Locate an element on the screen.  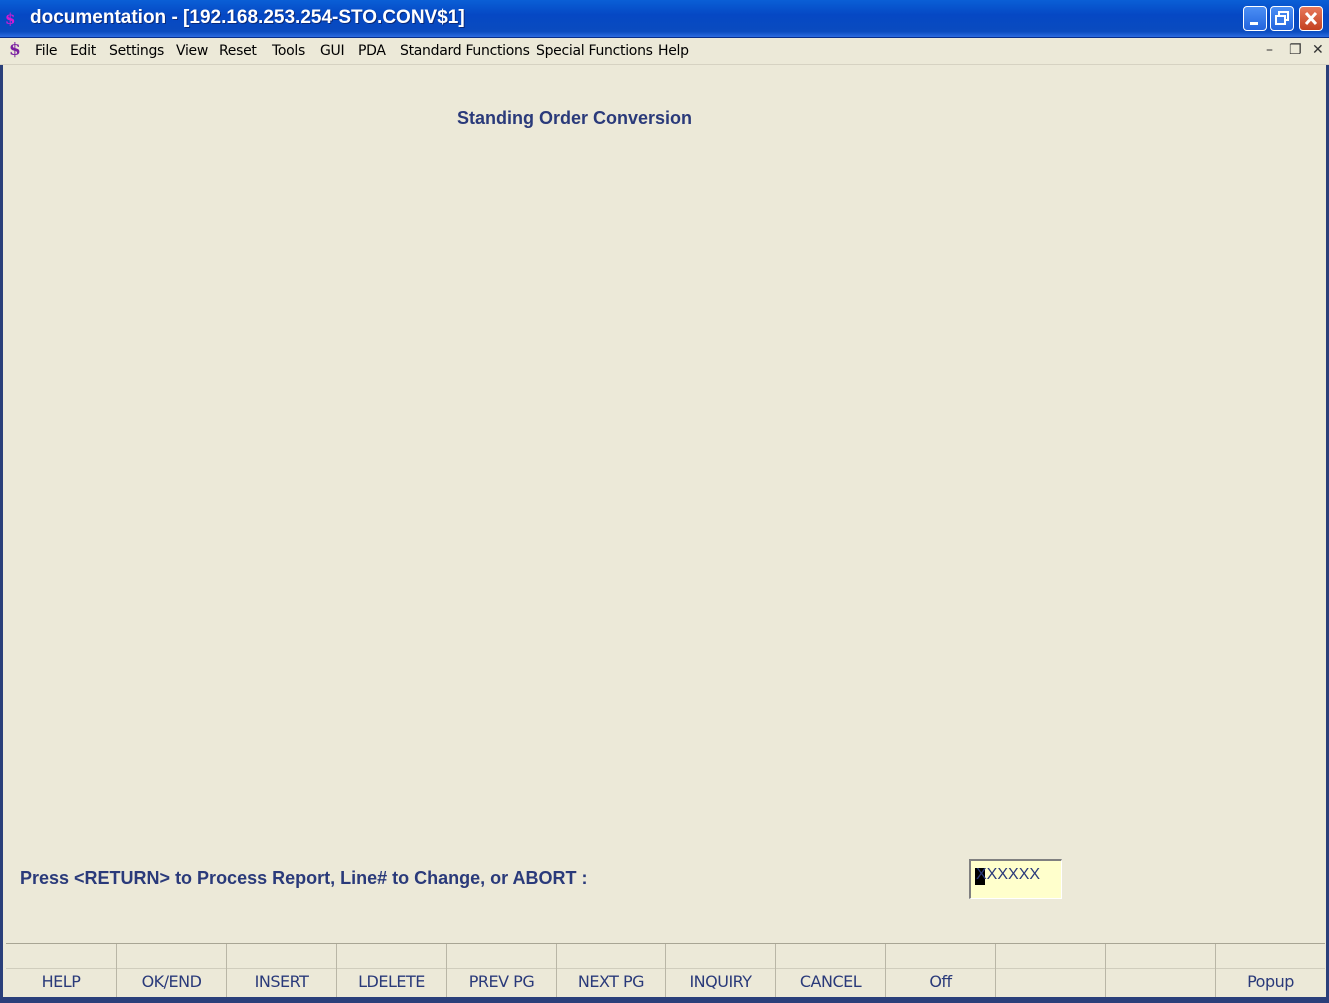
sh-logo-icon: $ is located at coordinates (15, 50).